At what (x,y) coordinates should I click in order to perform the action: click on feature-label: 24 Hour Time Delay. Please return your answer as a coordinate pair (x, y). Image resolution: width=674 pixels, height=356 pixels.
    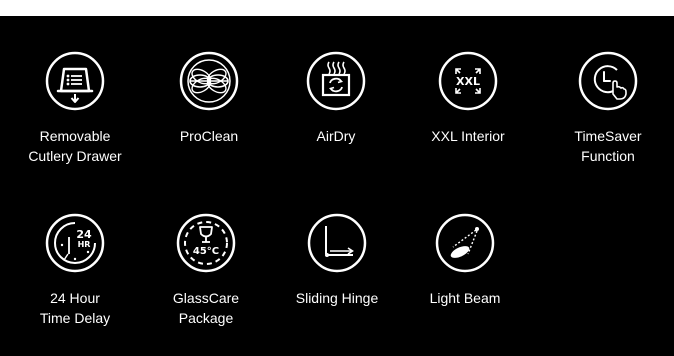
    Looking at the image, I should click on (75, 308).